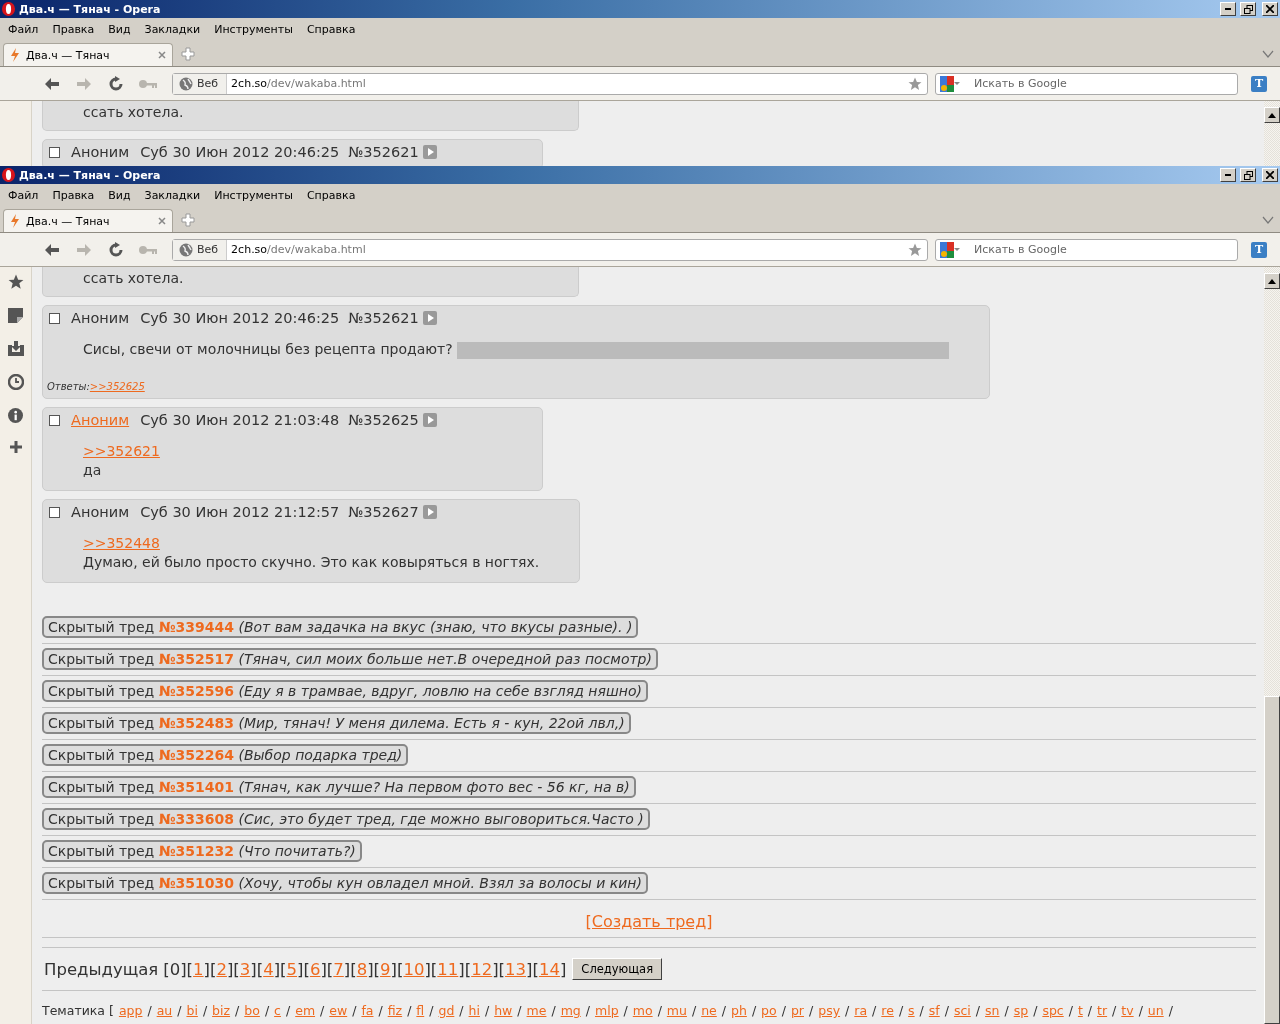 This screenshot has height=1024, width=1280. I want to click on menu-item: Вид, so click(119, 29).